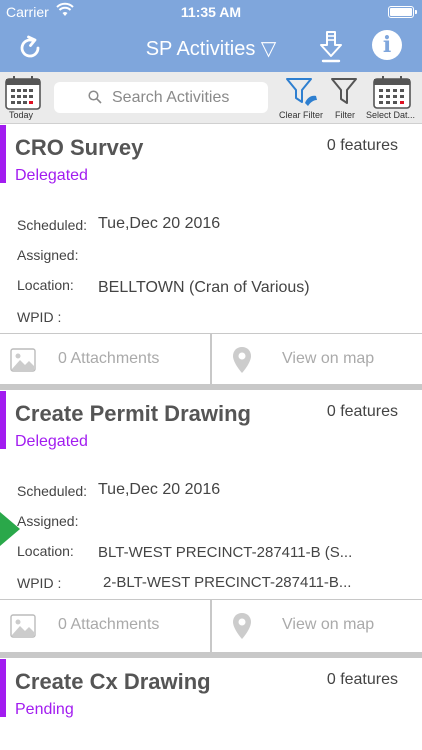  I want to click on activity-title: Create Cx Drawing, so click(113, 681).